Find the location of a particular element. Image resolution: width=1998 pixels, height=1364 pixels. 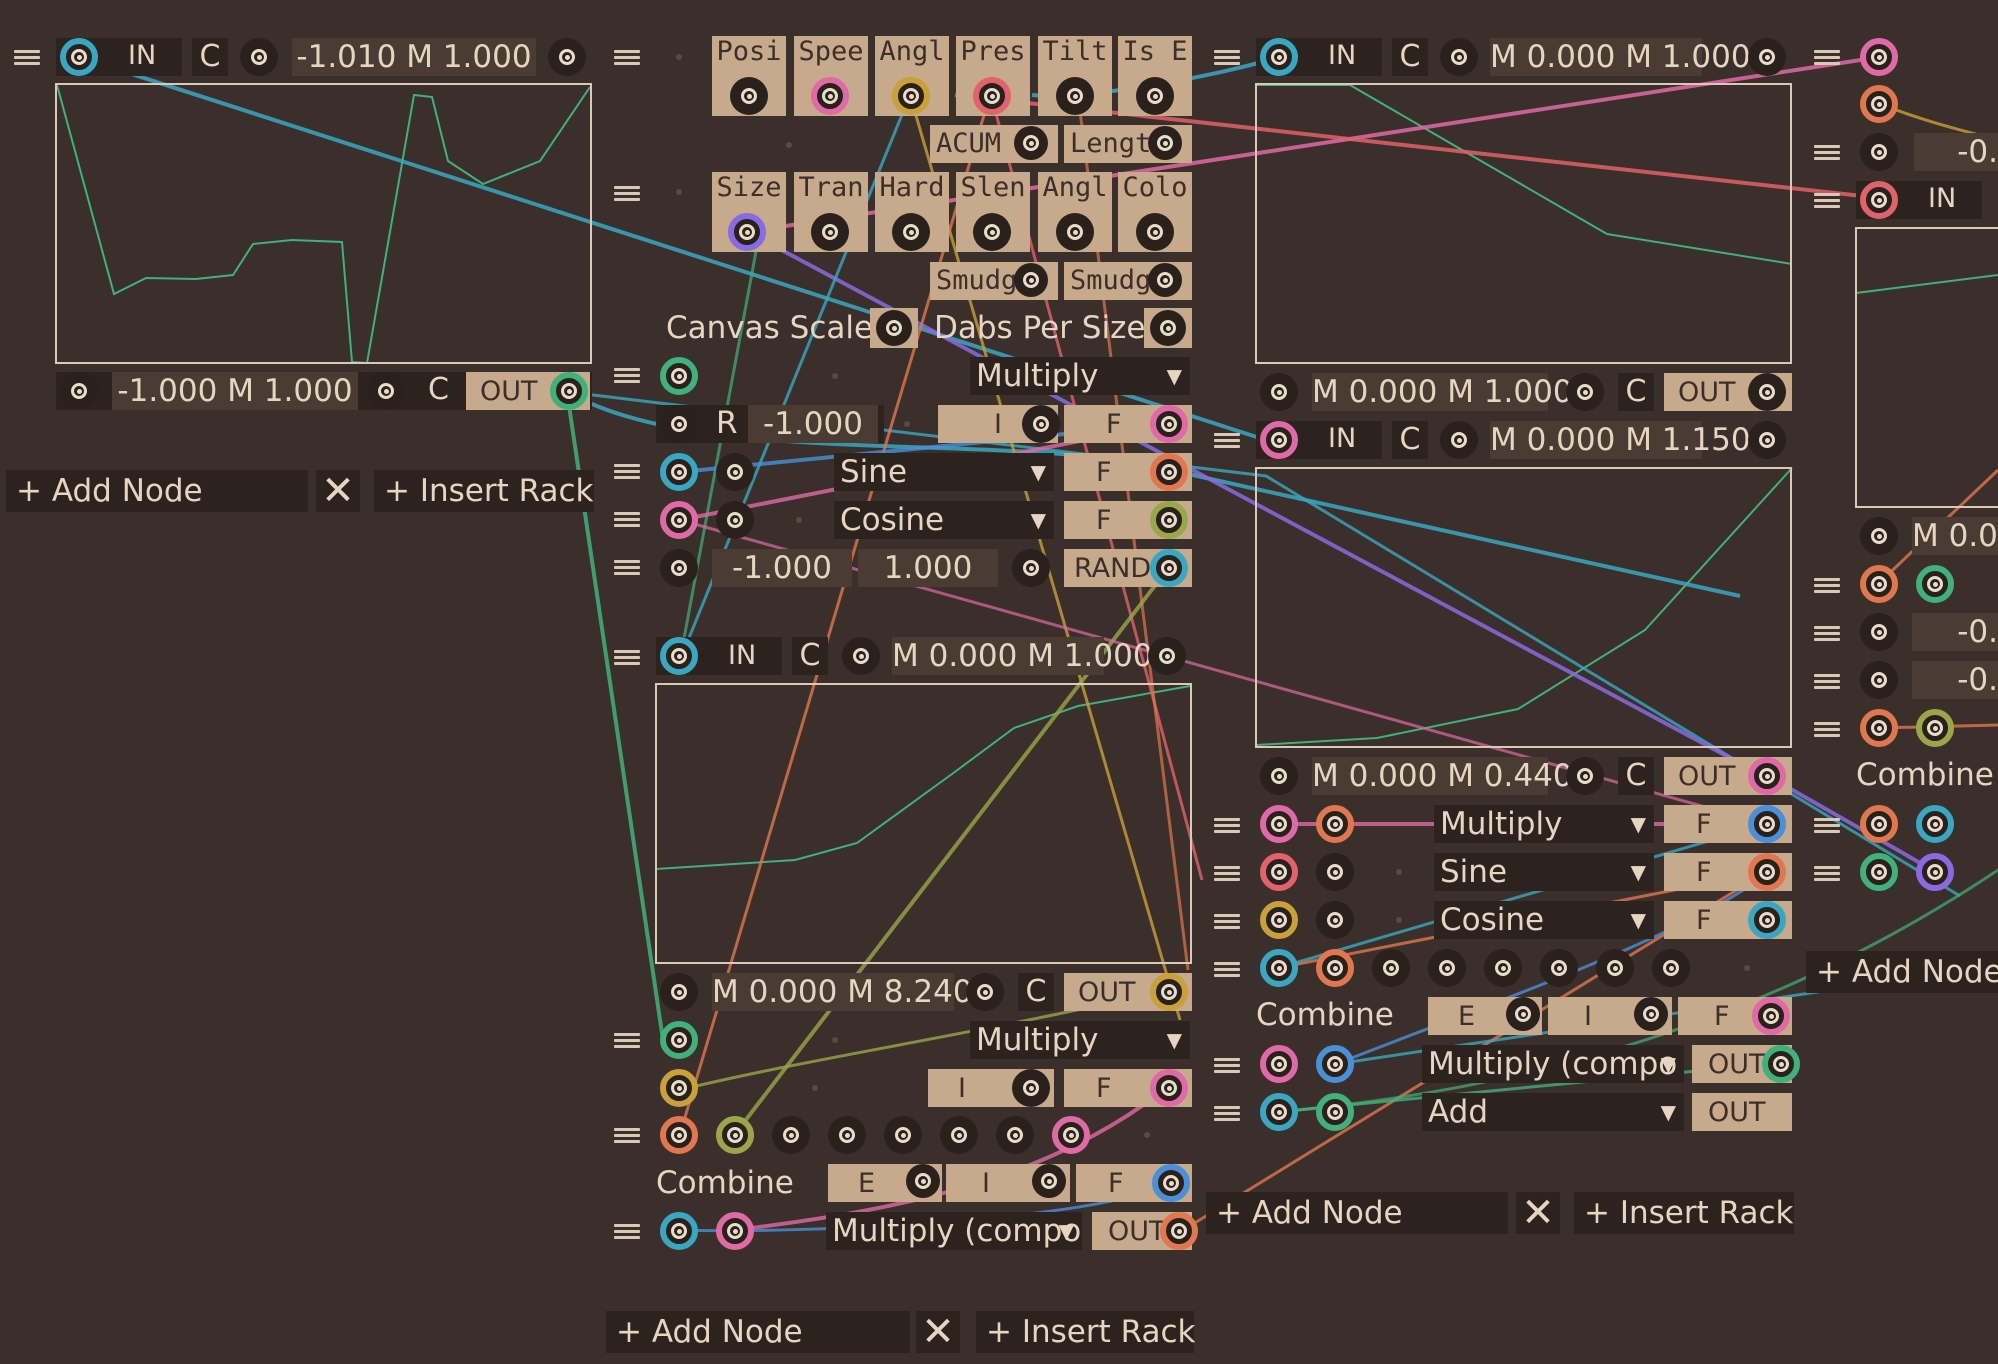

multiply-select: Multiply ▼ is located at coordinates (1080, 376).